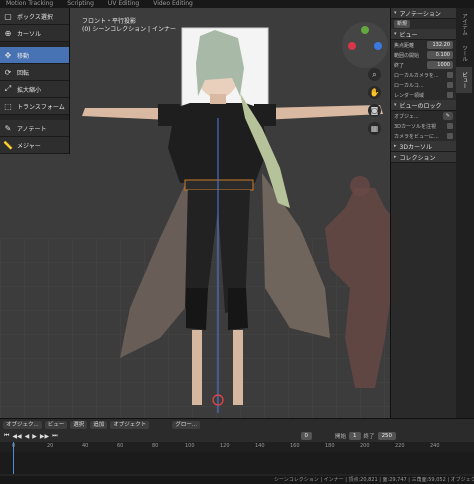 The image size is (474, 484). Describe the element at coordinates (8, 128) in the screenshot. I see `annotate-icon: ✎` at that location.